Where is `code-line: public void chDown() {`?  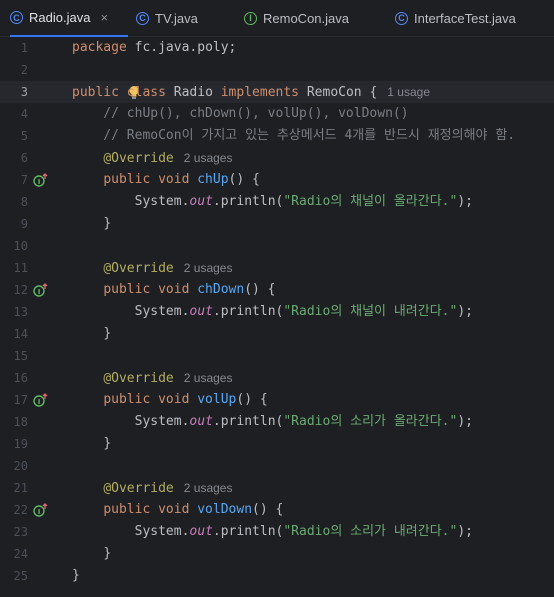
code-line: public void chDown() { is located at coordinates (189, 289).